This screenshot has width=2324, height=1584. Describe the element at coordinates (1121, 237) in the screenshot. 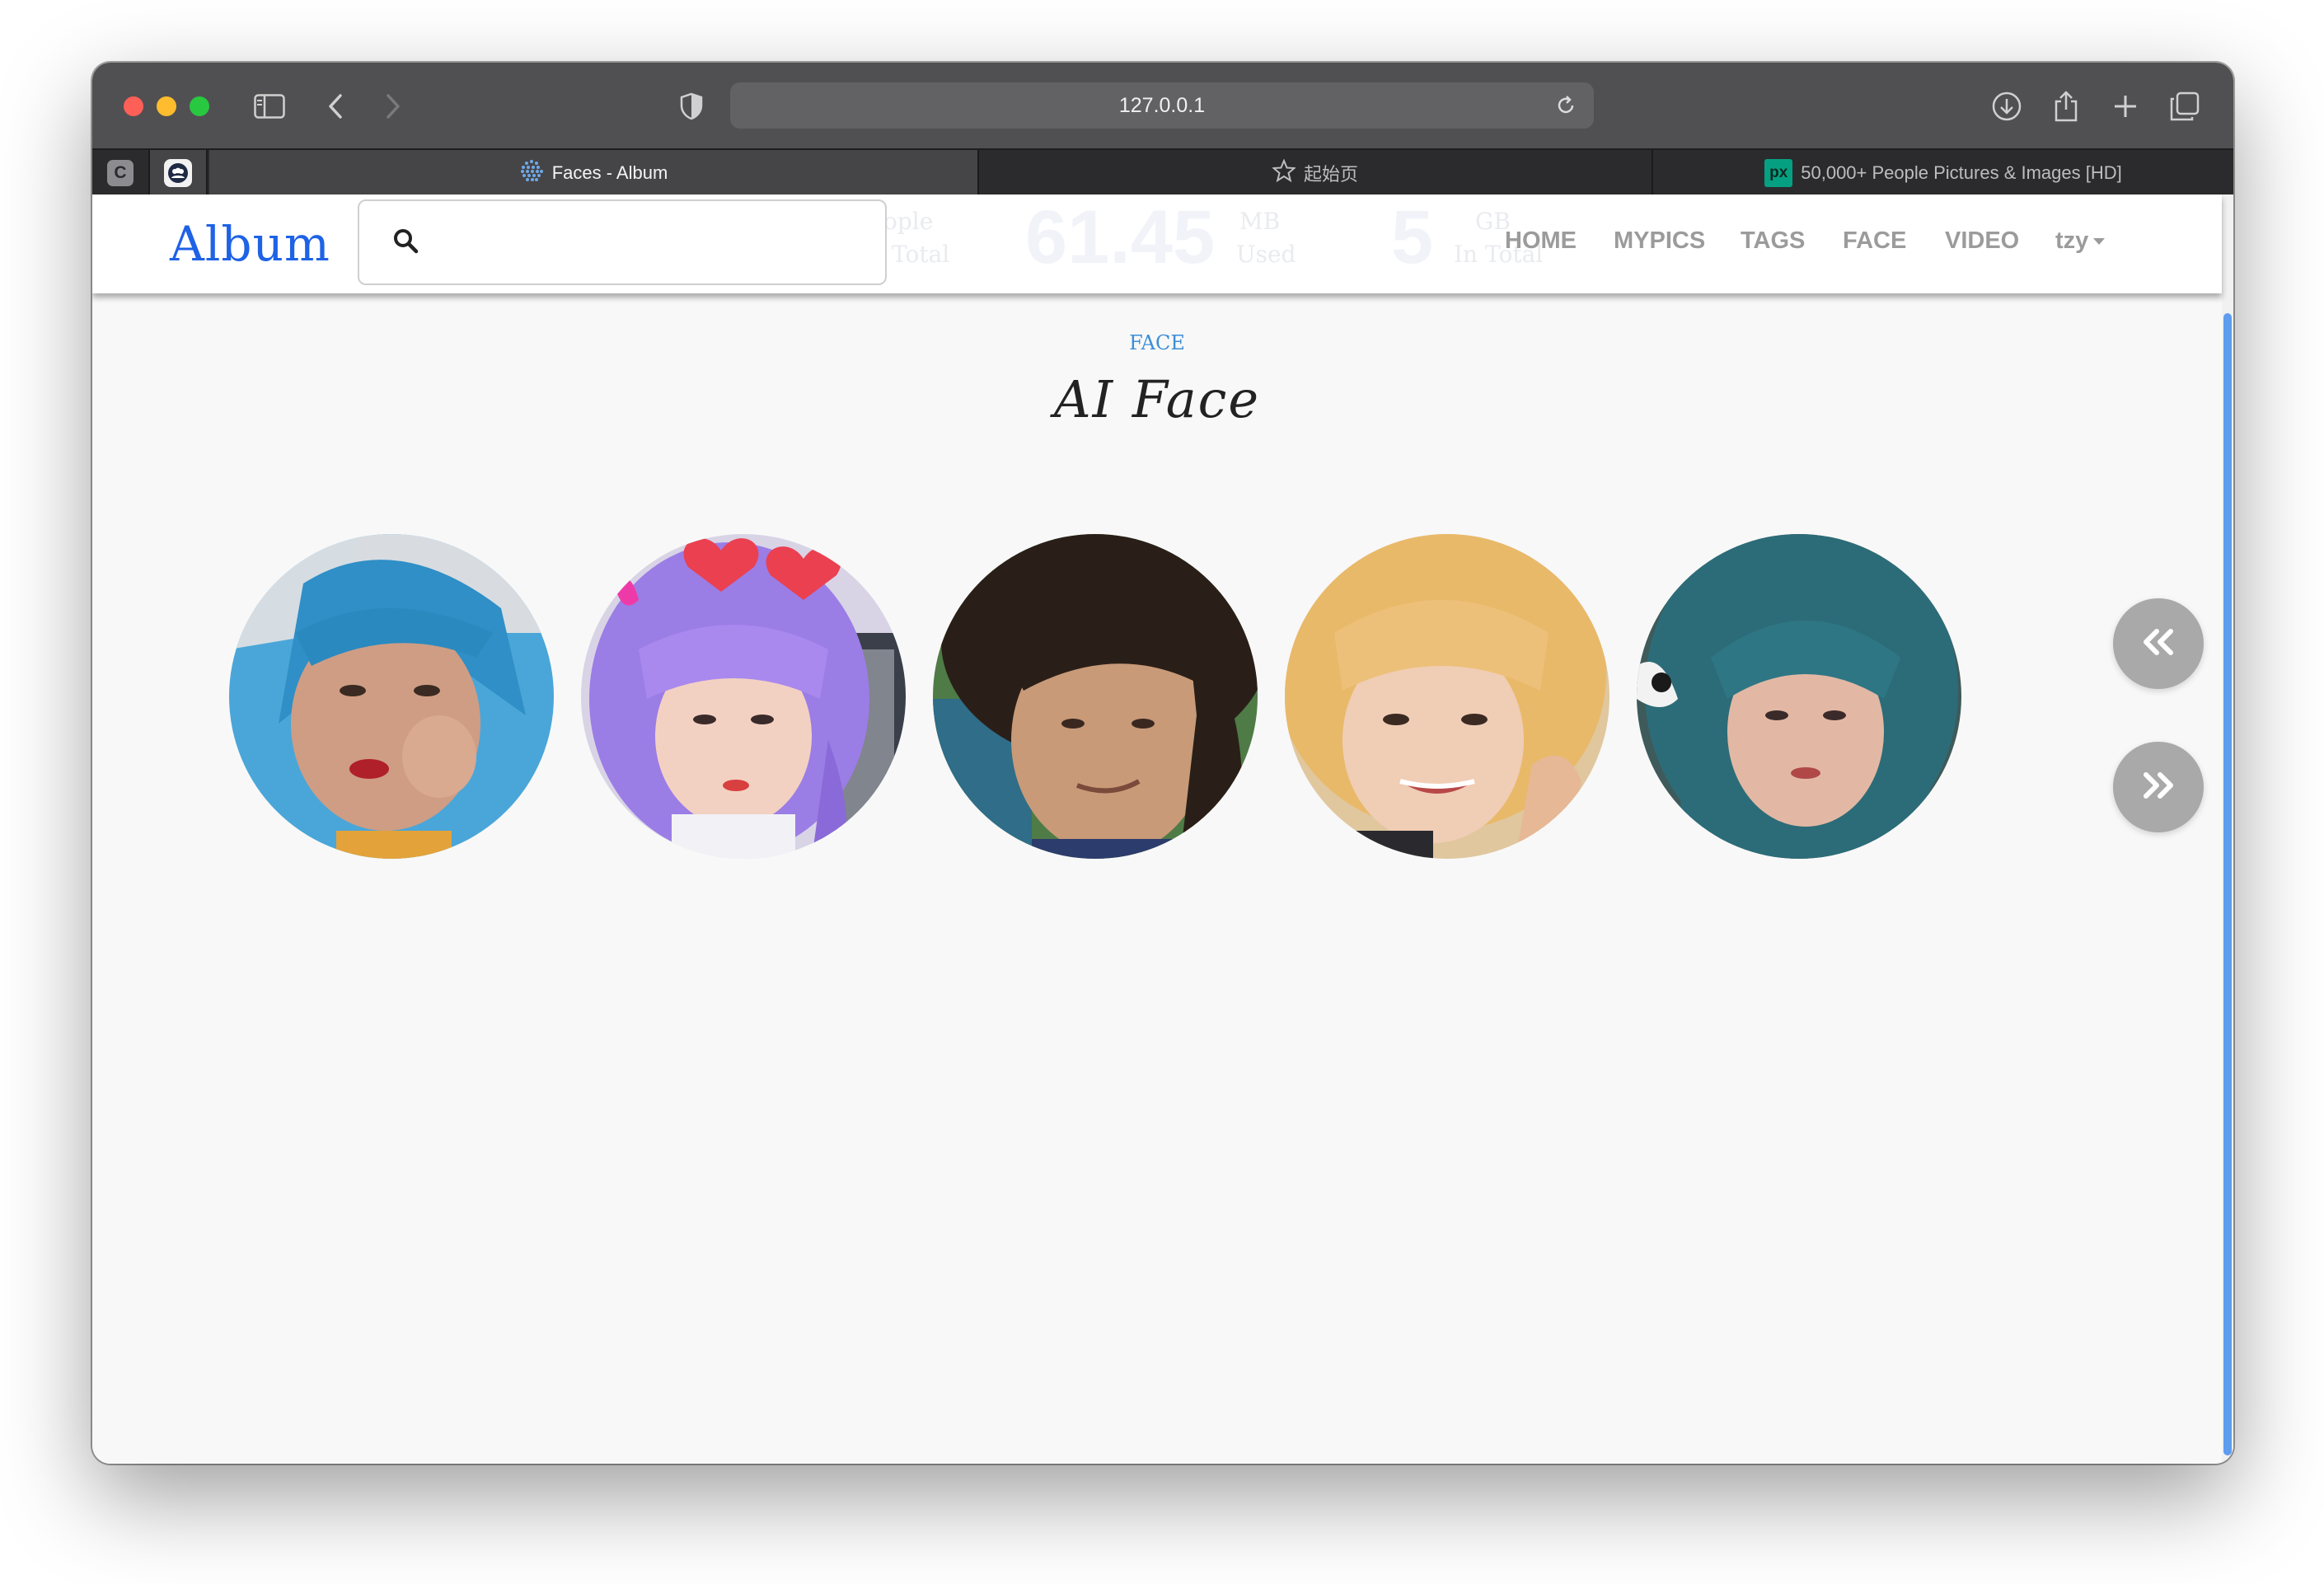

I see `ghost-stat-value: 61.45` at that location.